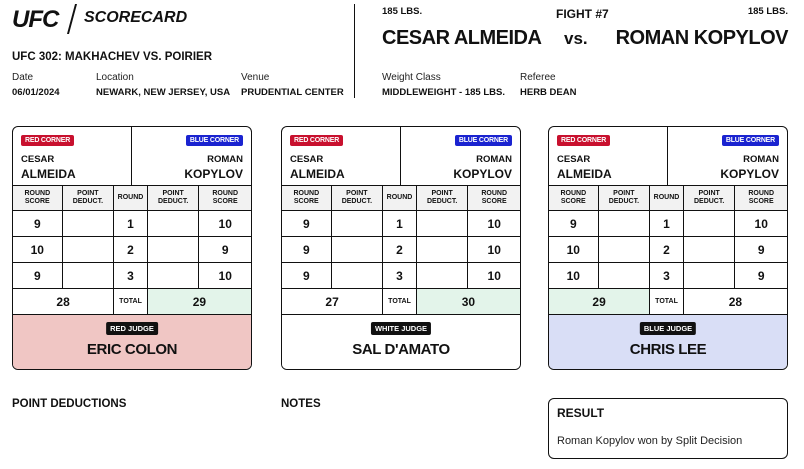  I want to click on red-total: 29, so click(600, 301).